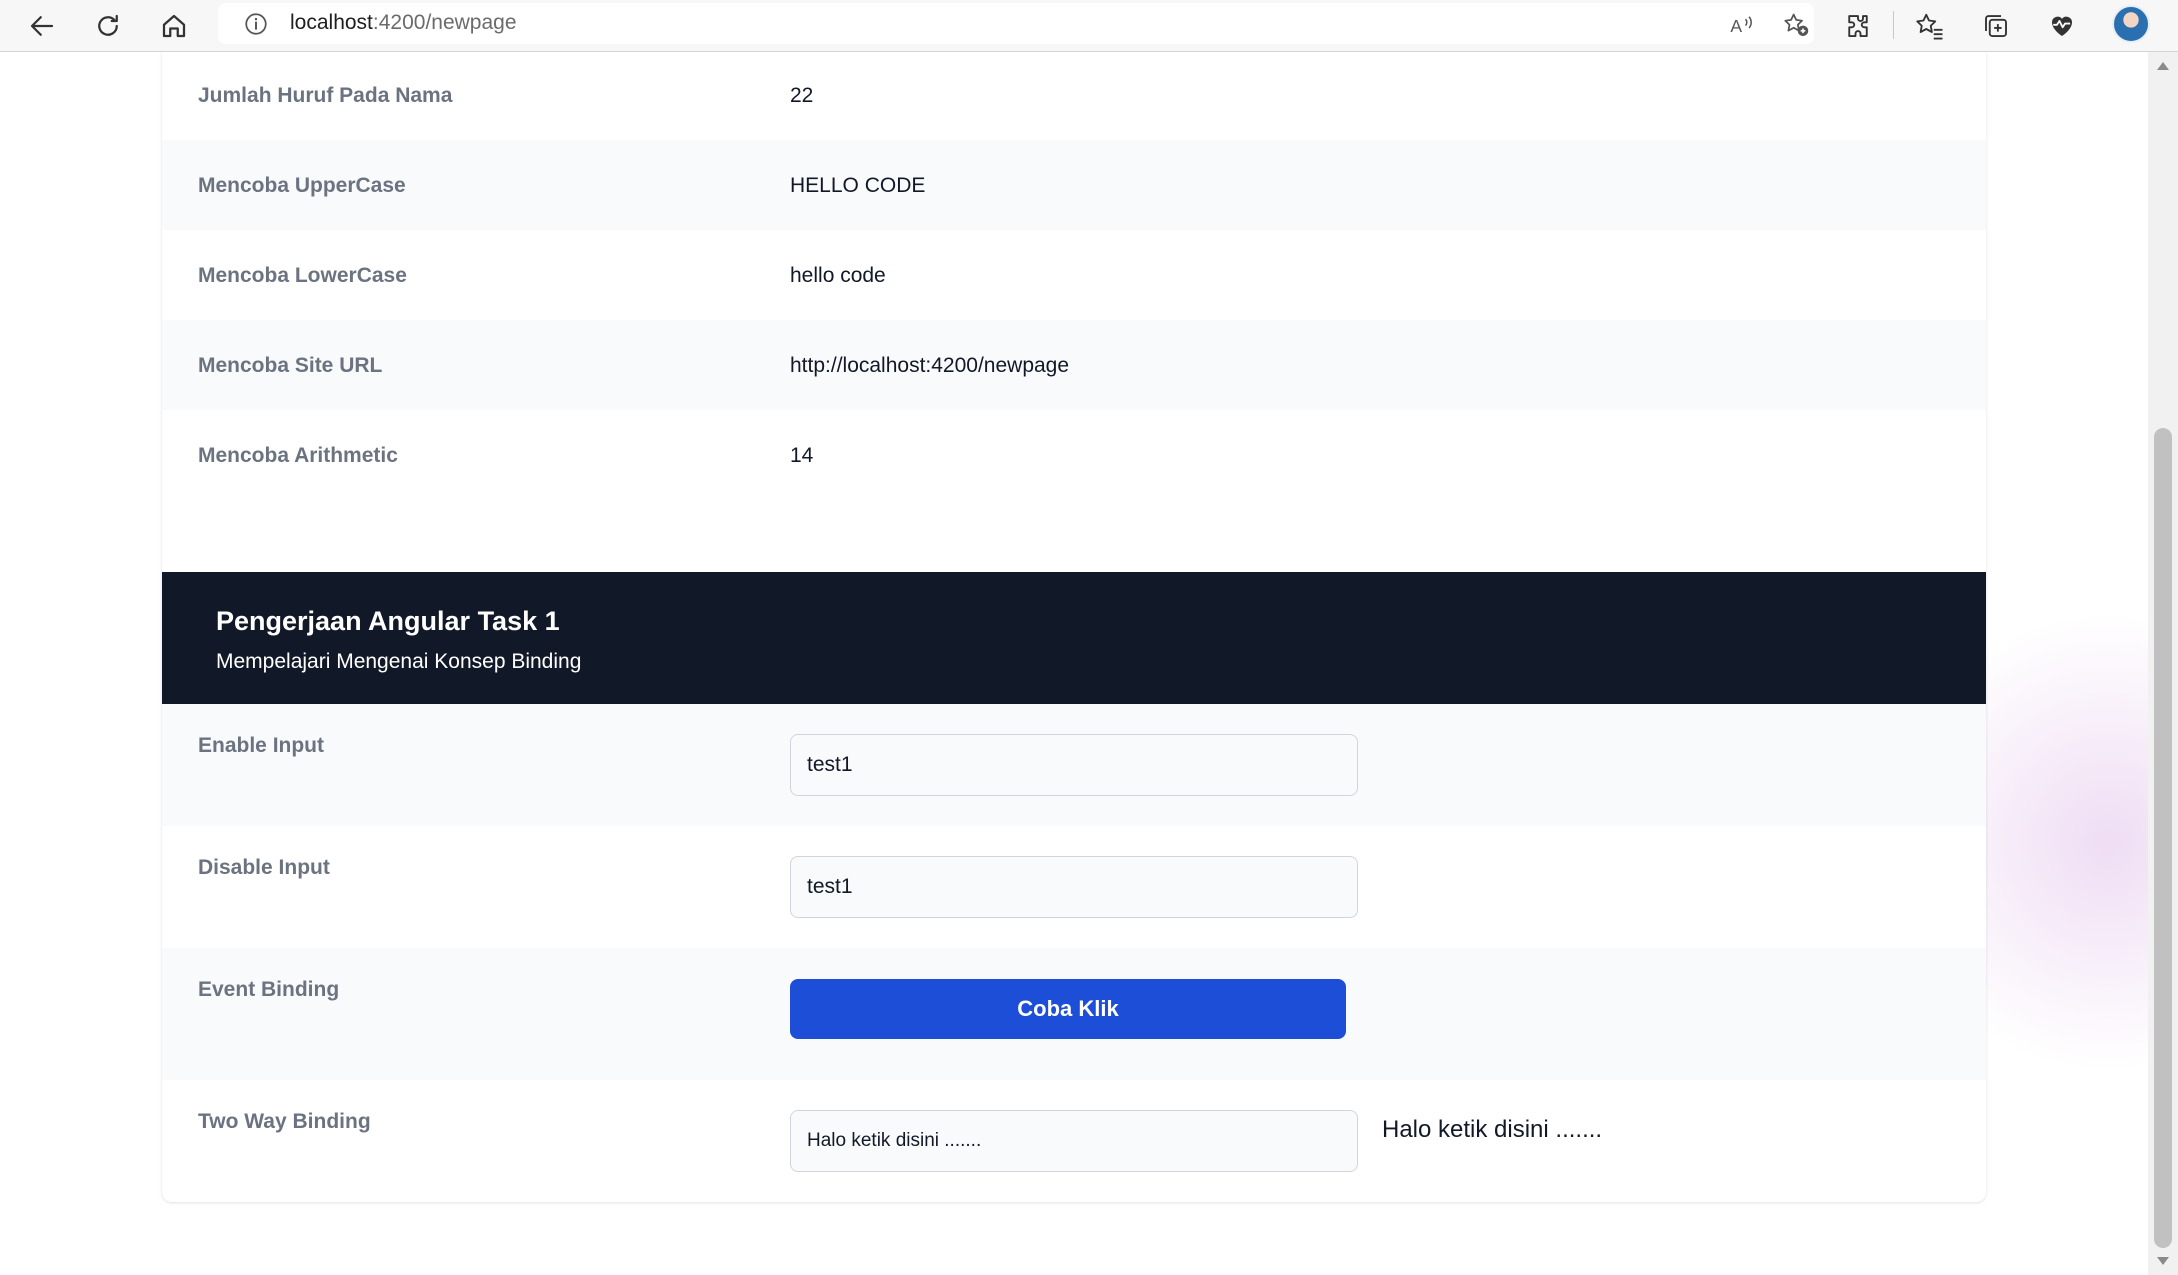  I want to click on refresh-icon, so click(108, 25).